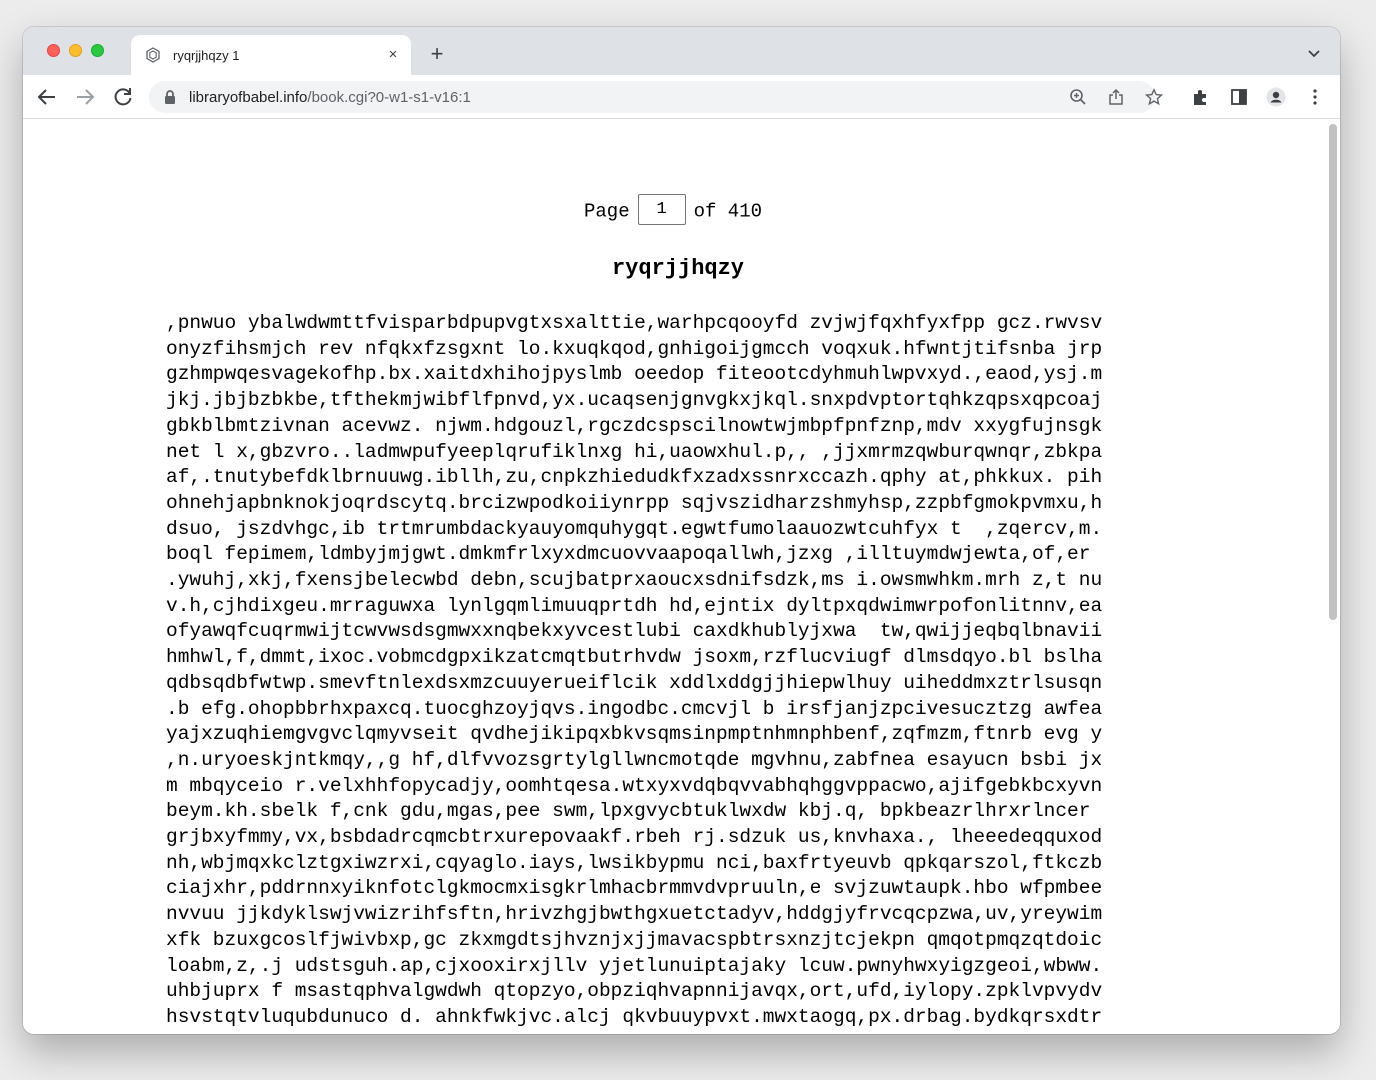 This screenshot has height=1080, width=1376. What do you see at coordinates (206, 55) in the screenshot?
I see `tab-title: ryqrjjhqzy 1` at bounding box center [206, 55].